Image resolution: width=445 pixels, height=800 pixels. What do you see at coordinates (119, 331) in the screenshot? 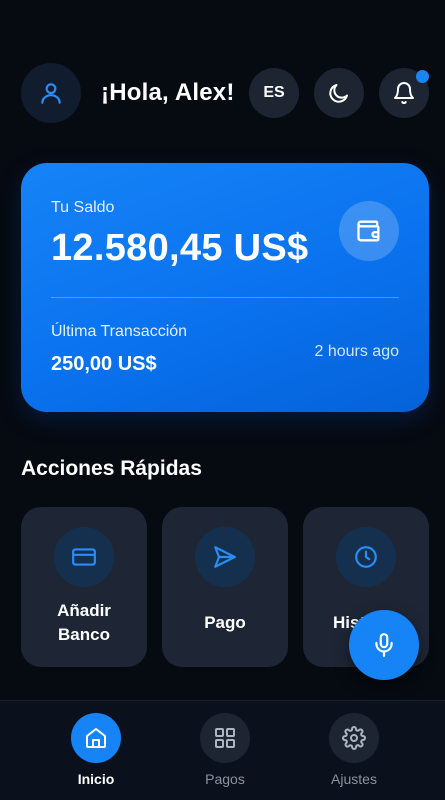
I see `last-transaction-label: Última Transacción` at bounding box center [119, 331].